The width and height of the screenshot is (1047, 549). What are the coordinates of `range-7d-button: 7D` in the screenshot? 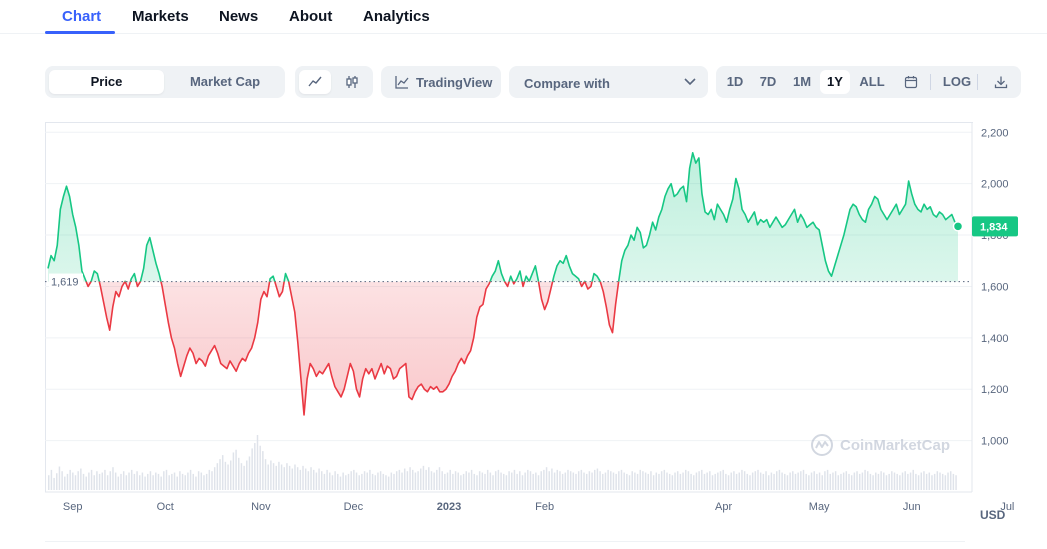 It's located at (768, 82).